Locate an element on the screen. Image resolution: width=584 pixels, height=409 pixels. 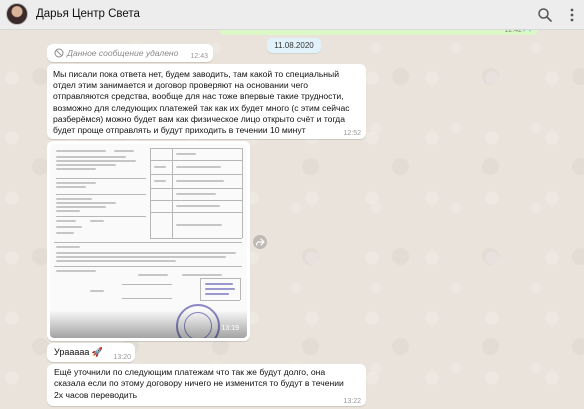
search-icon is located at coordinates (545, 15).